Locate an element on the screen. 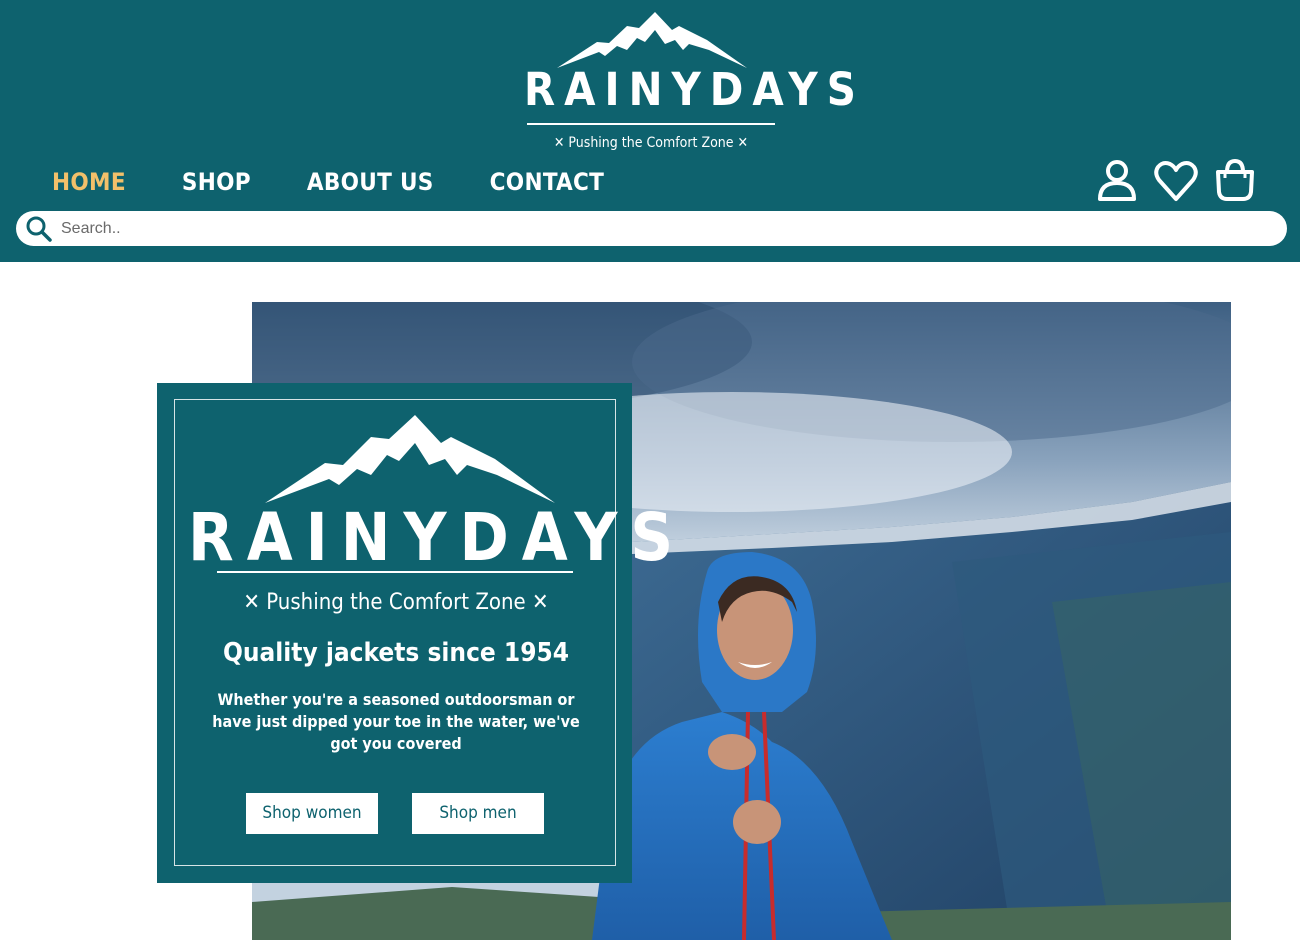 This screenshot has height=940, width=1300. shop-men-button: Shop men is located at coordinates (478, 813).